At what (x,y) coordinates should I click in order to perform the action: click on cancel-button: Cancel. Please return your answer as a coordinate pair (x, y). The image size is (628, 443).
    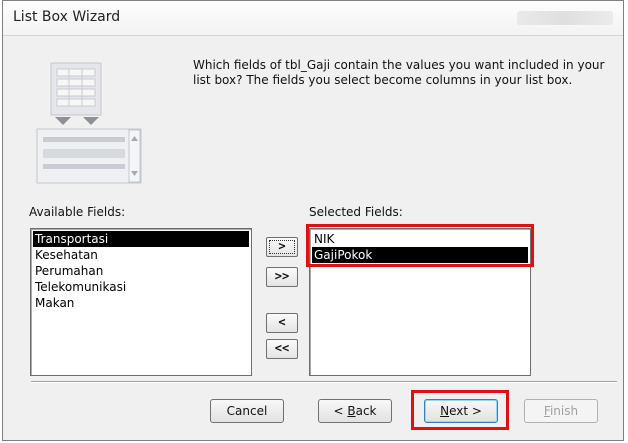
    Looking at the image, I should click on (247, 411).